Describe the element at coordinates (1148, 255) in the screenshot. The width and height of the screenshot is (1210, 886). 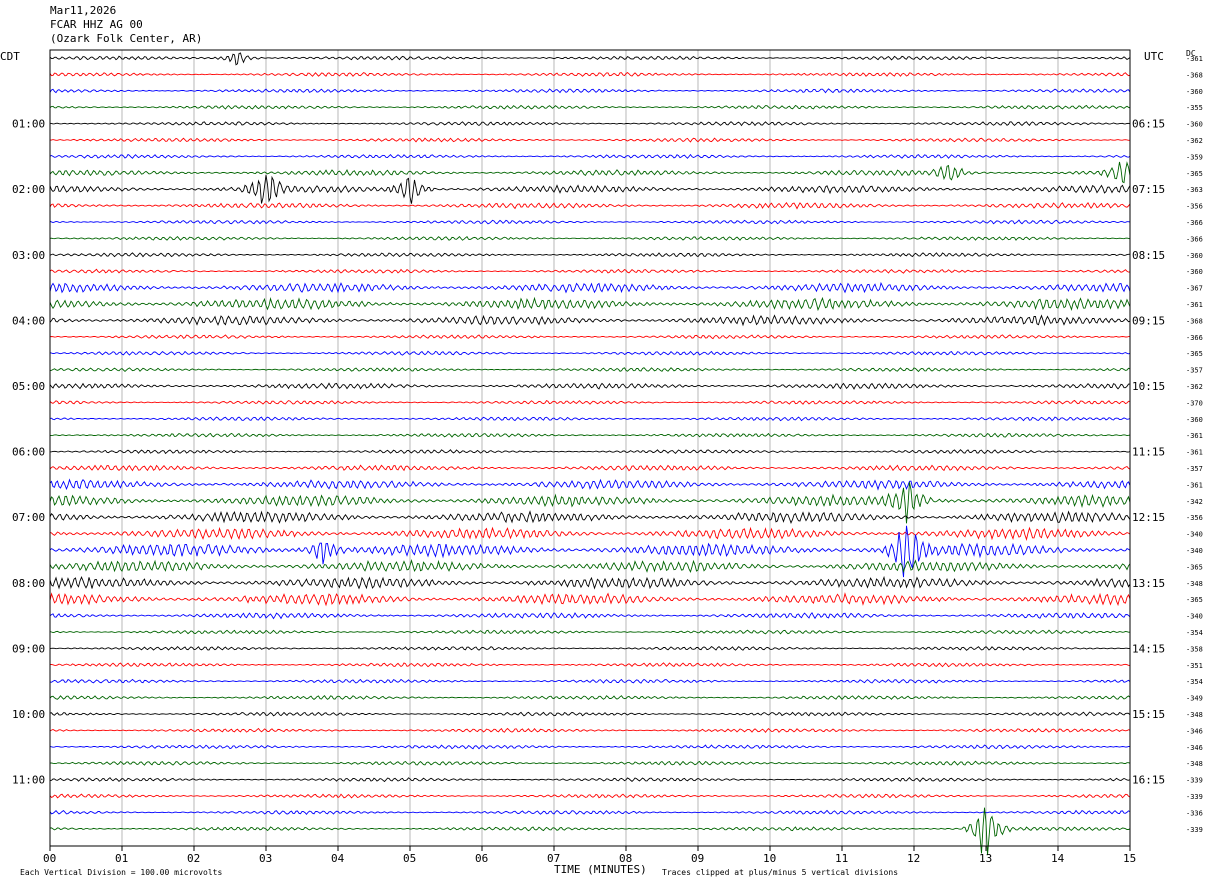
I see `right-hour-label: 08:15` at that location.